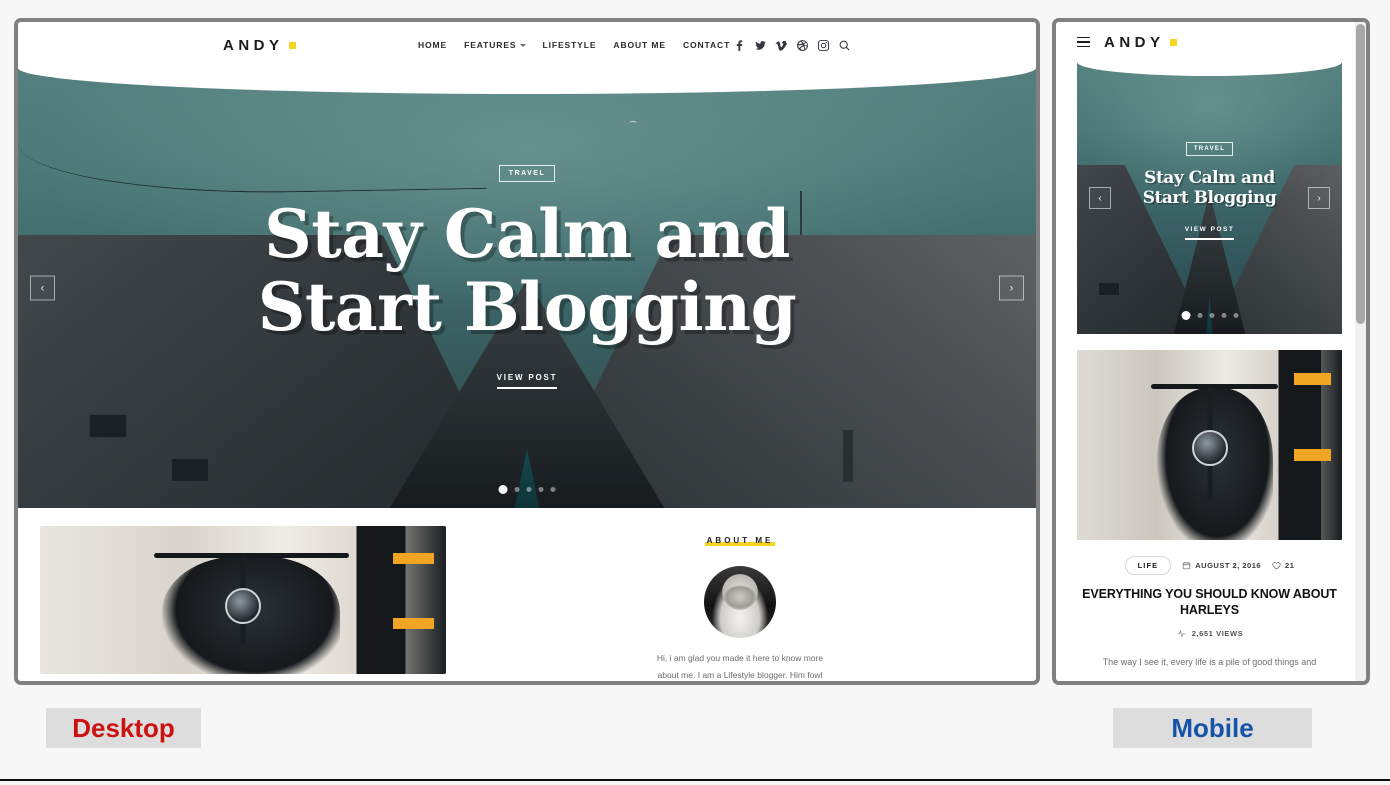  What do you see at coordinates (1100, 198) in the screenshot?
I see `mobile-carousel-prev-arrow: ‹` at bounding box center [1100, 198].